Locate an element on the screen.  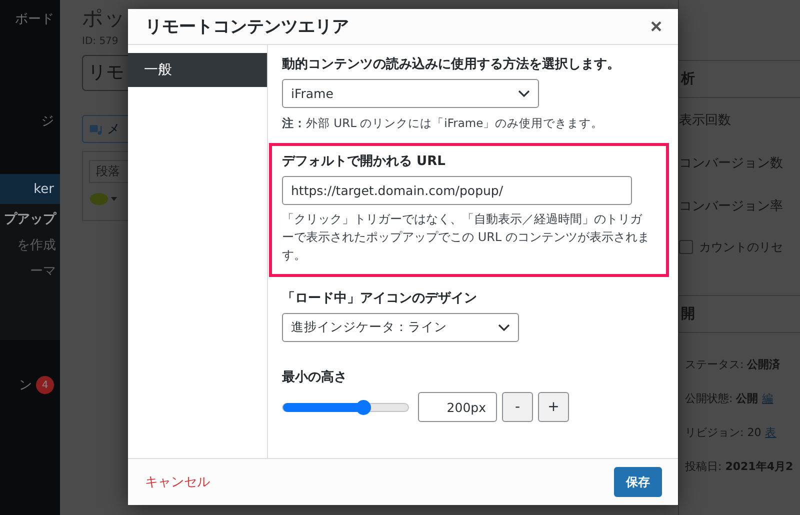
count-badge: 4 is located at coordinates (45, 385).